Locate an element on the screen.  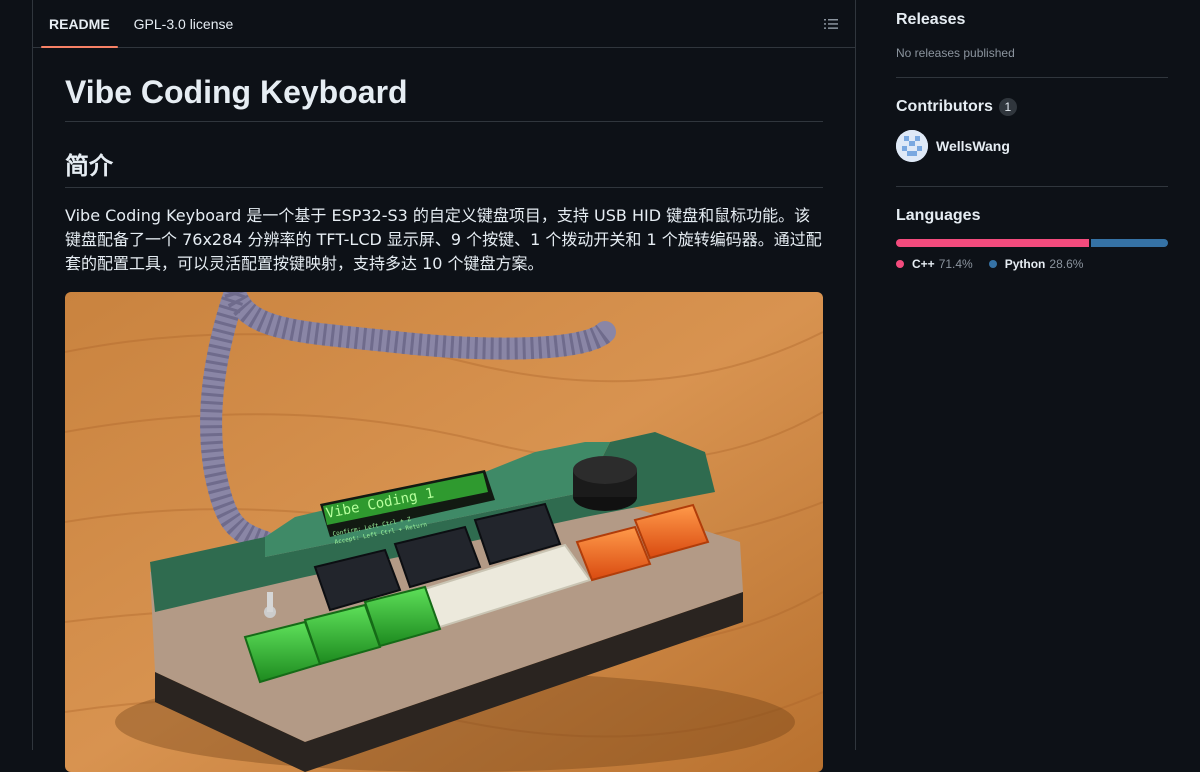
avatar is located at coordinates (912, 146).